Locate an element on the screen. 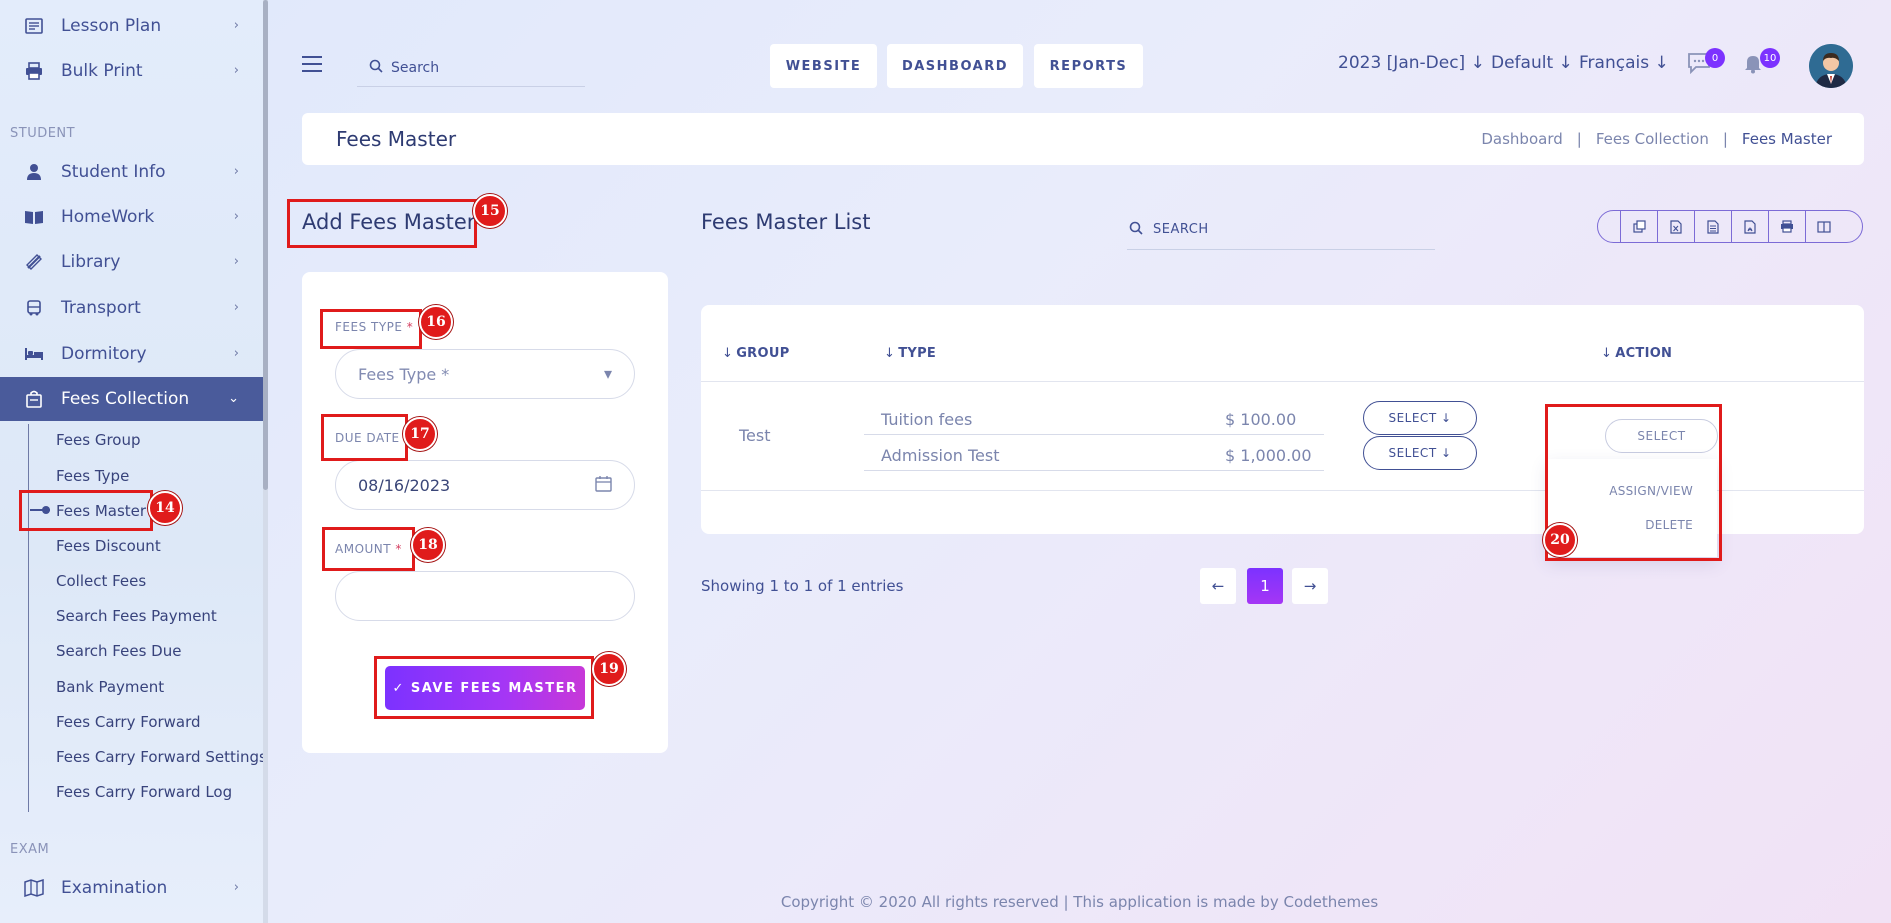 The height and width of the screenshot is (923, 1891). amount-label-text: AMOUNT is located at coordinates (363, 549).